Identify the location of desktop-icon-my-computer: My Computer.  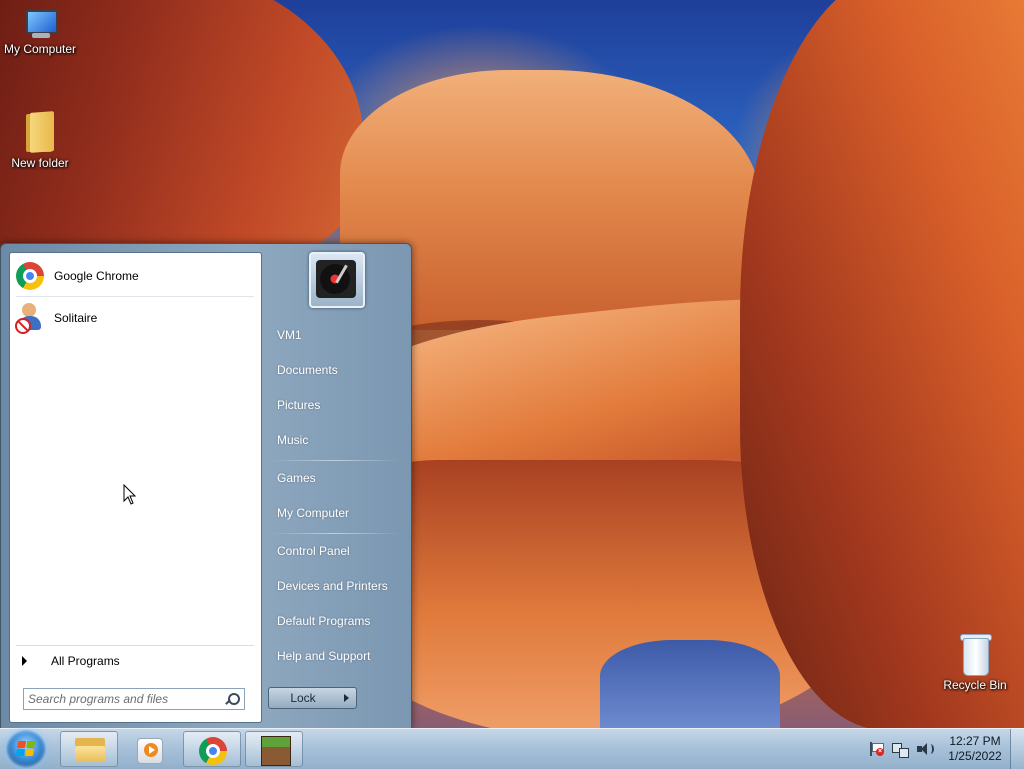
(40, 32).